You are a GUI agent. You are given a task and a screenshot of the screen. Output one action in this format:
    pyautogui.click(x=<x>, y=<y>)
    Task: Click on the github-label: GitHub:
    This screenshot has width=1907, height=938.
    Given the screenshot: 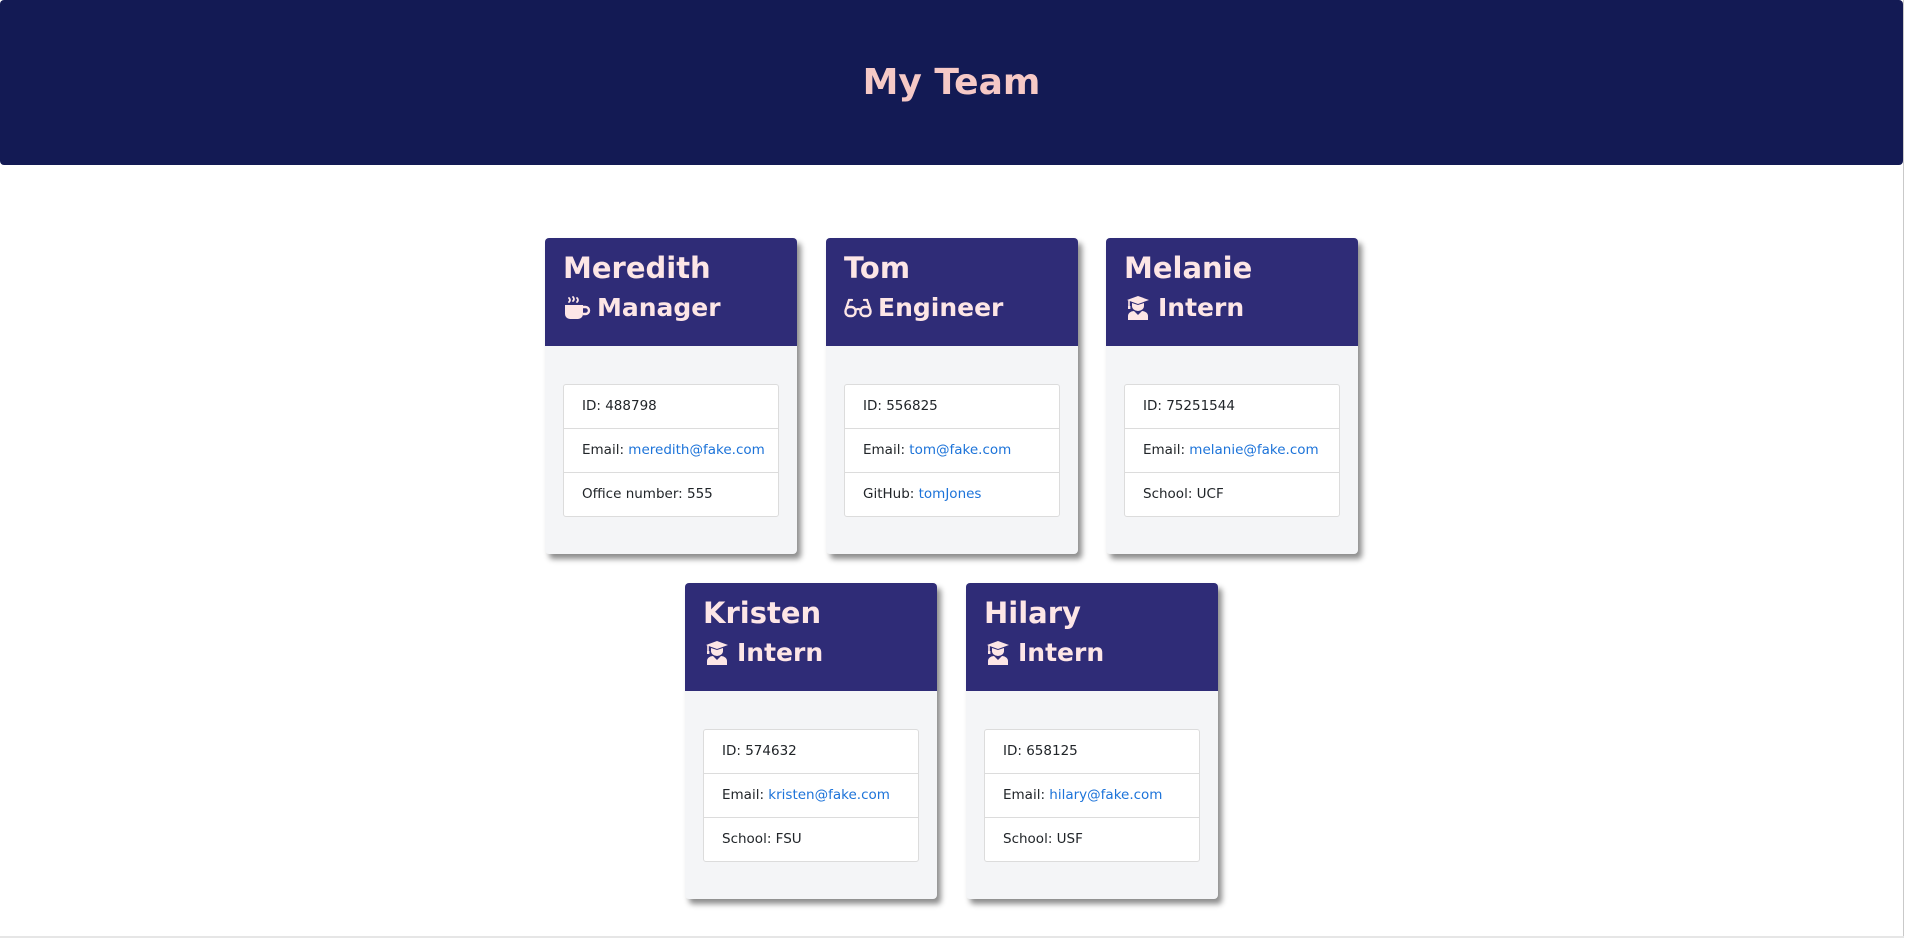 What is the action you would take?
    pyautogui.click(x=891, y=494)
    